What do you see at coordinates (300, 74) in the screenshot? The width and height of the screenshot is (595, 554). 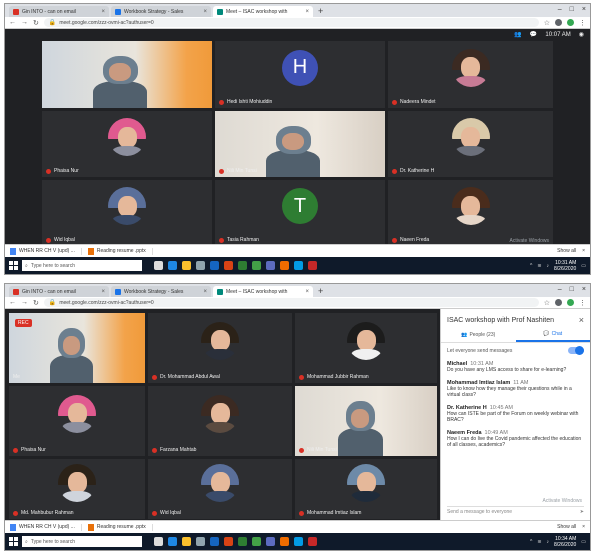 I see `participant-tile: H Hedi Ishti Mohiuddin` at bounding box center [300, 74].